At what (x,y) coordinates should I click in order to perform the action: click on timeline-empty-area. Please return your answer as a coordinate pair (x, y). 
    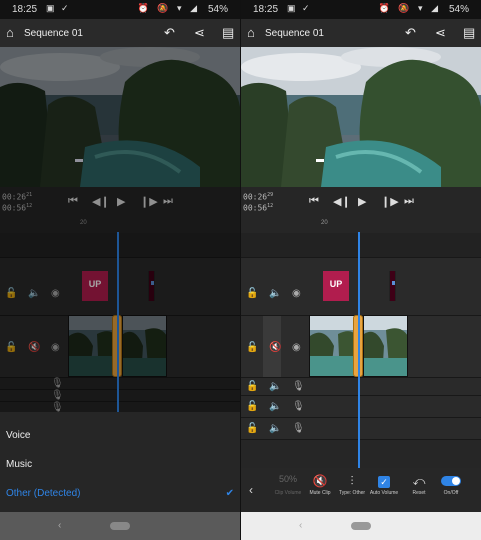
    Looking at the image, I should click on (361, 453).